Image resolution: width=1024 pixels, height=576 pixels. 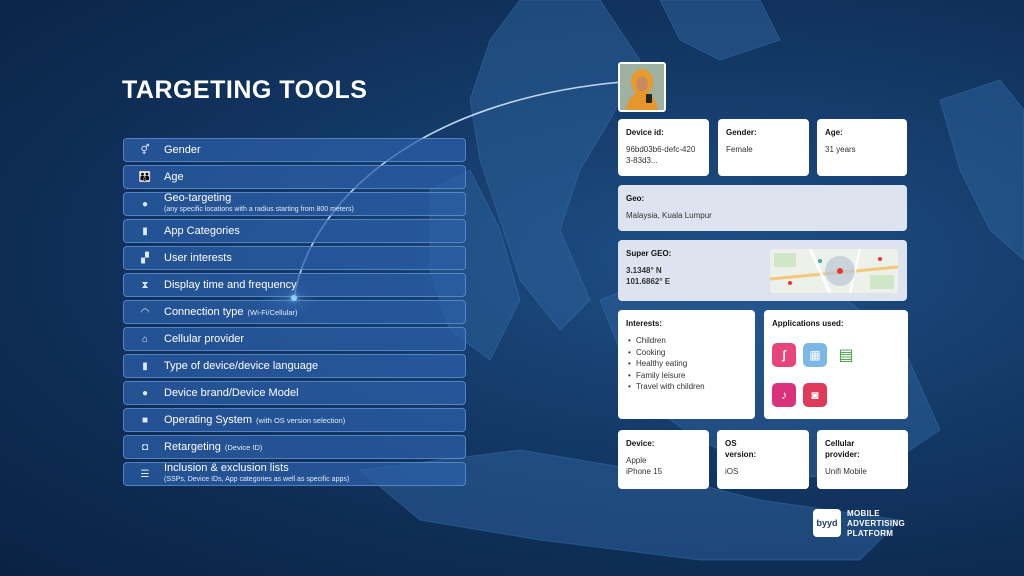 I want to click on cellular-label-line2: provider:, so click(x=842, y=454).